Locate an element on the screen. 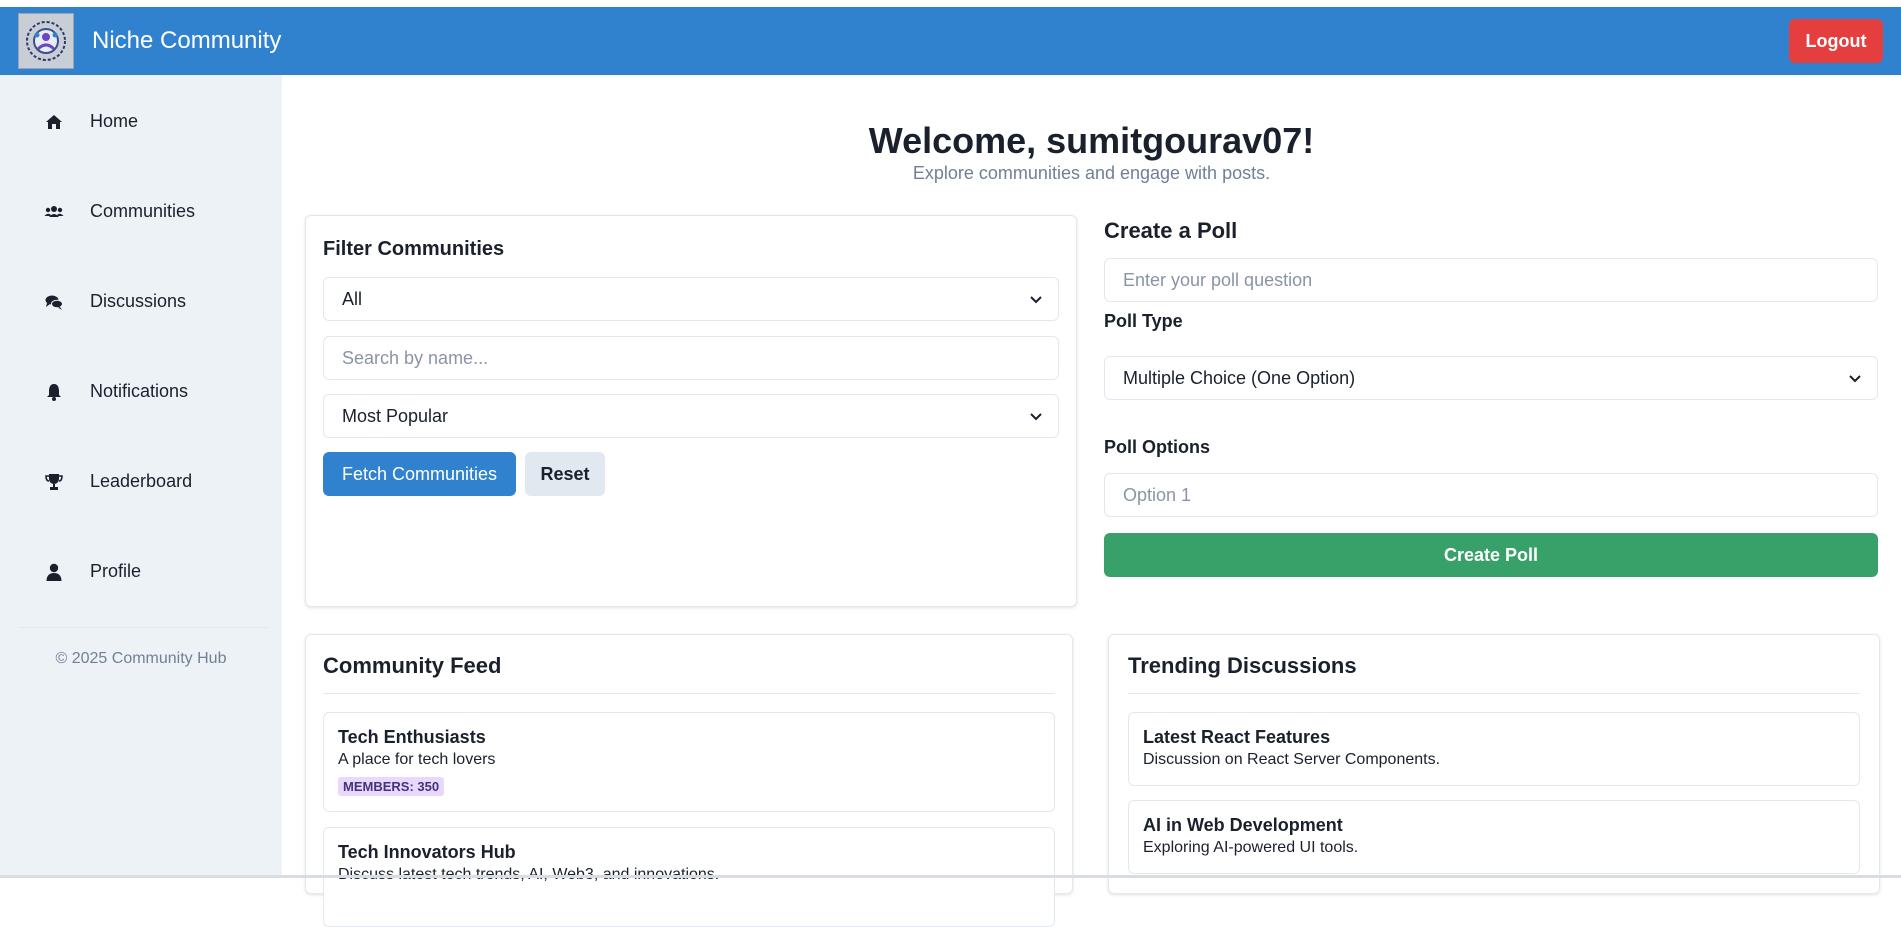 Image resolution: width=1901 pixels, height=927 pixels. category-select-value: All is located at coordinates (352, 298).